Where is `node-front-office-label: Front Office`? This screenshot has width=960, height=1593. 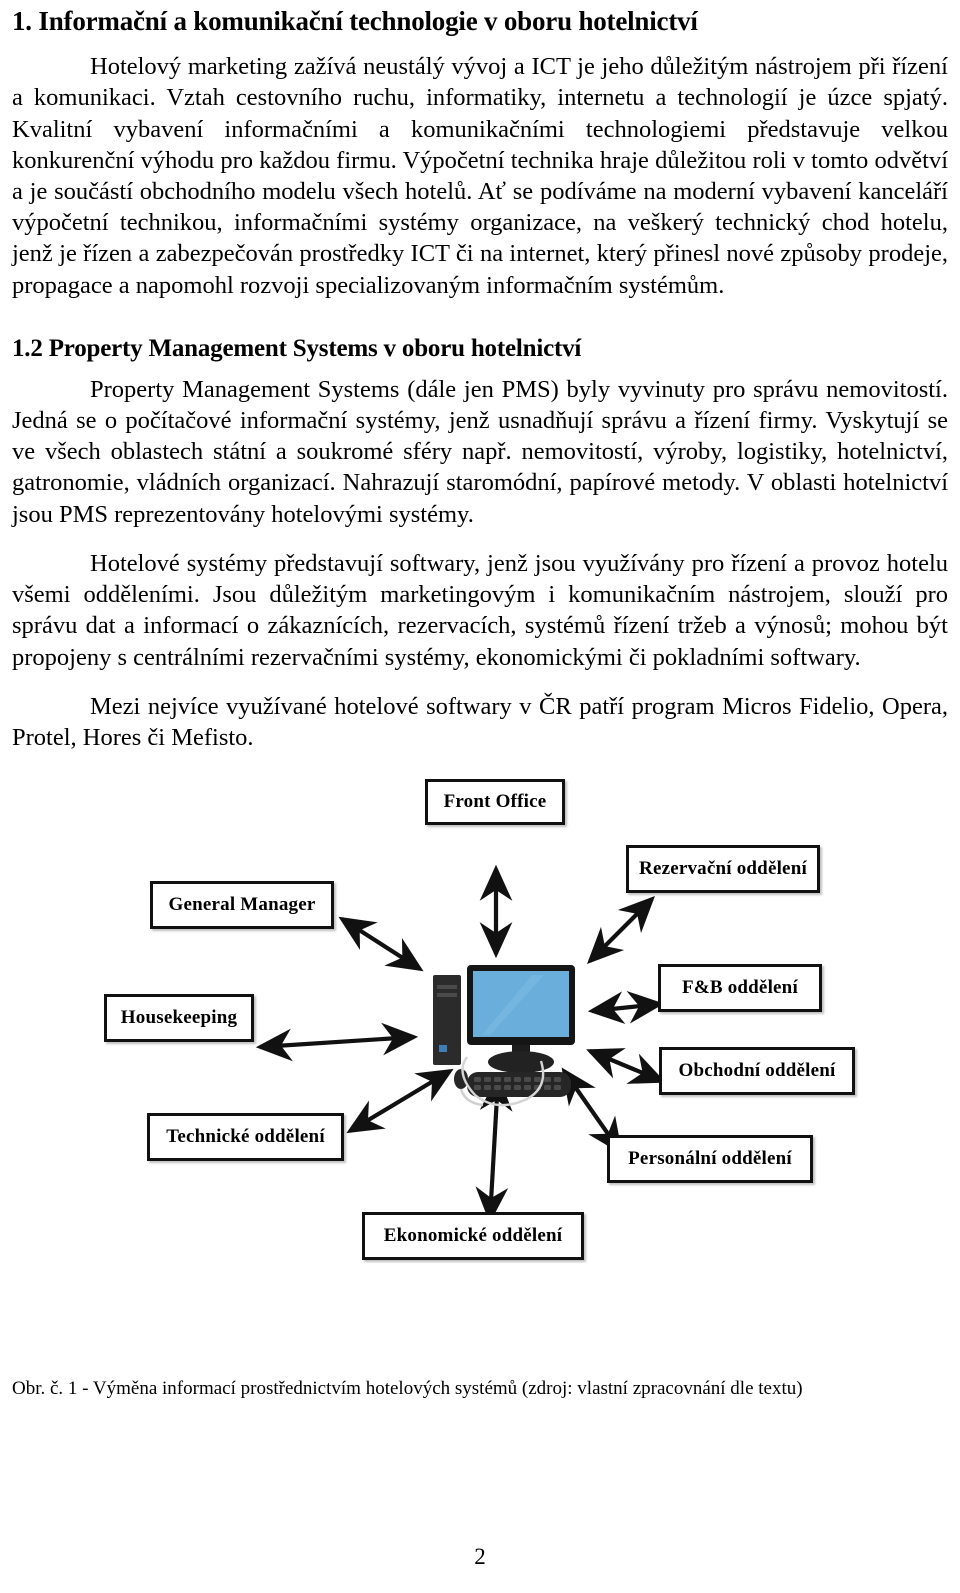 node-front-office-label: Front Office is located at coordinates (495, 802).